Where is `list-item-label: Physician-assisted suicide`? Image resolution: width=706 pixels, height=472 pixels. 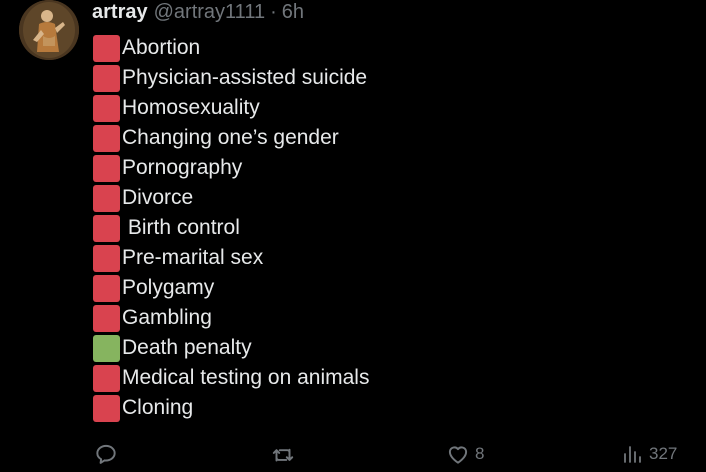
list-item-label: Physician-assisted suicide is located at coordinates (245, 77).